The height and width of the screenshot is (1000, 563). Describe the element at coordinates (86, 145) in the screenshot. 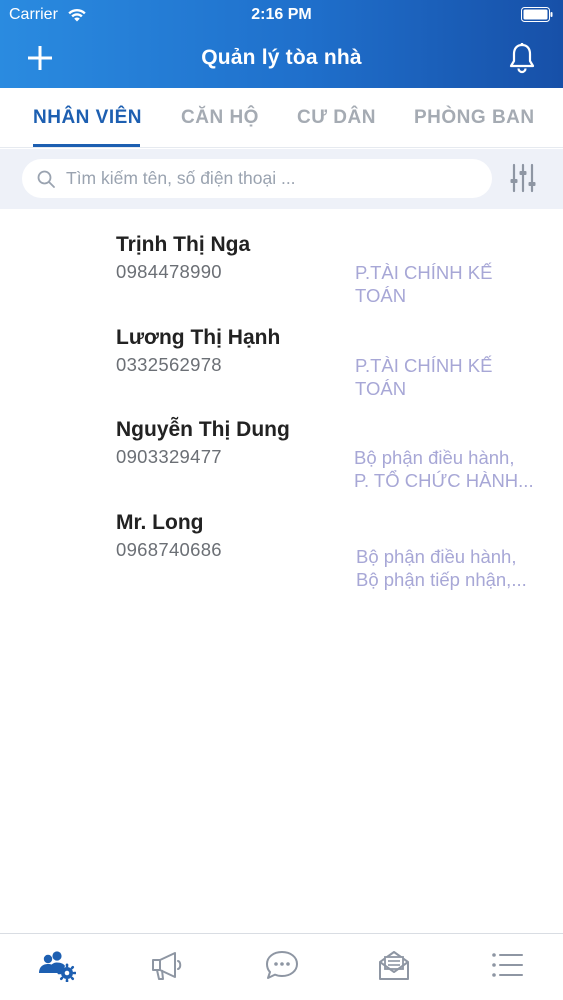

I see `active-tab-indicator` at that location.